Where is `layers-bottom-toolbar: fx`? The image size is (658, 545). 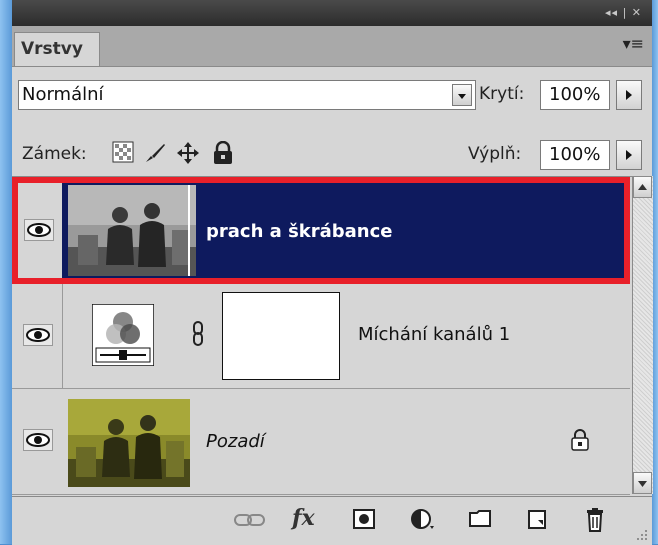
layers-bottom-toolbar: fx is located at coordinates (332, 520).